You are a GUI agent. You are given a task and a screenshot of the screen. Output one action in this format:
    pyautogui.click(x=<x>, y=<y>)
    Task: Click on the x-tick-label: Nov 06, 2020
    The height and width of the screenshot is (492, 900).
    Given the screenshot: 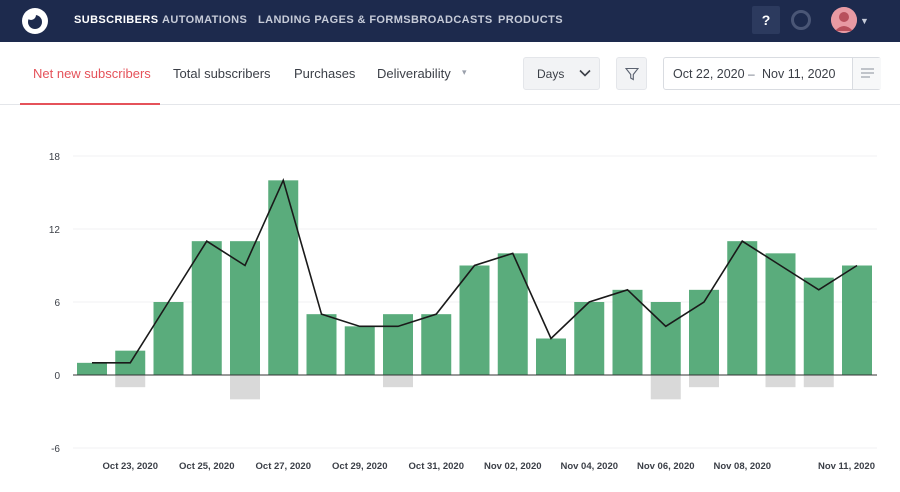 What is the action you would take?
    pyautogui.click(x=666, y=466)
    